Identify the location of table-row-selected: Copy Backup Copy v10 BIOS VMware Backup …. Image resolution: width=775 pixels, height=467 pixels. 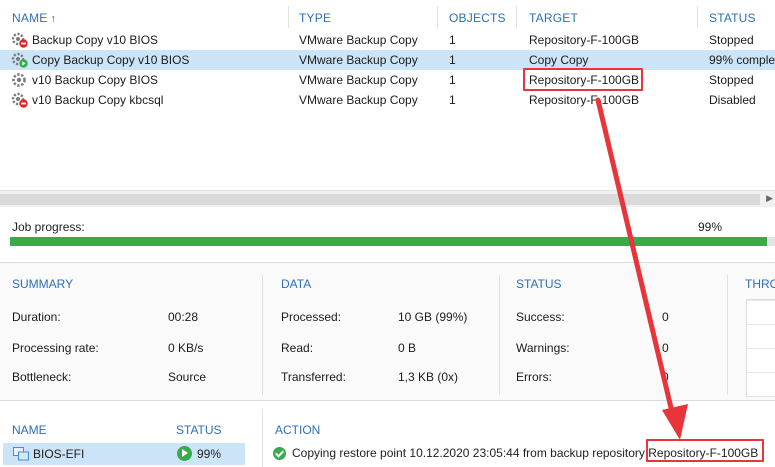
(387, 60).